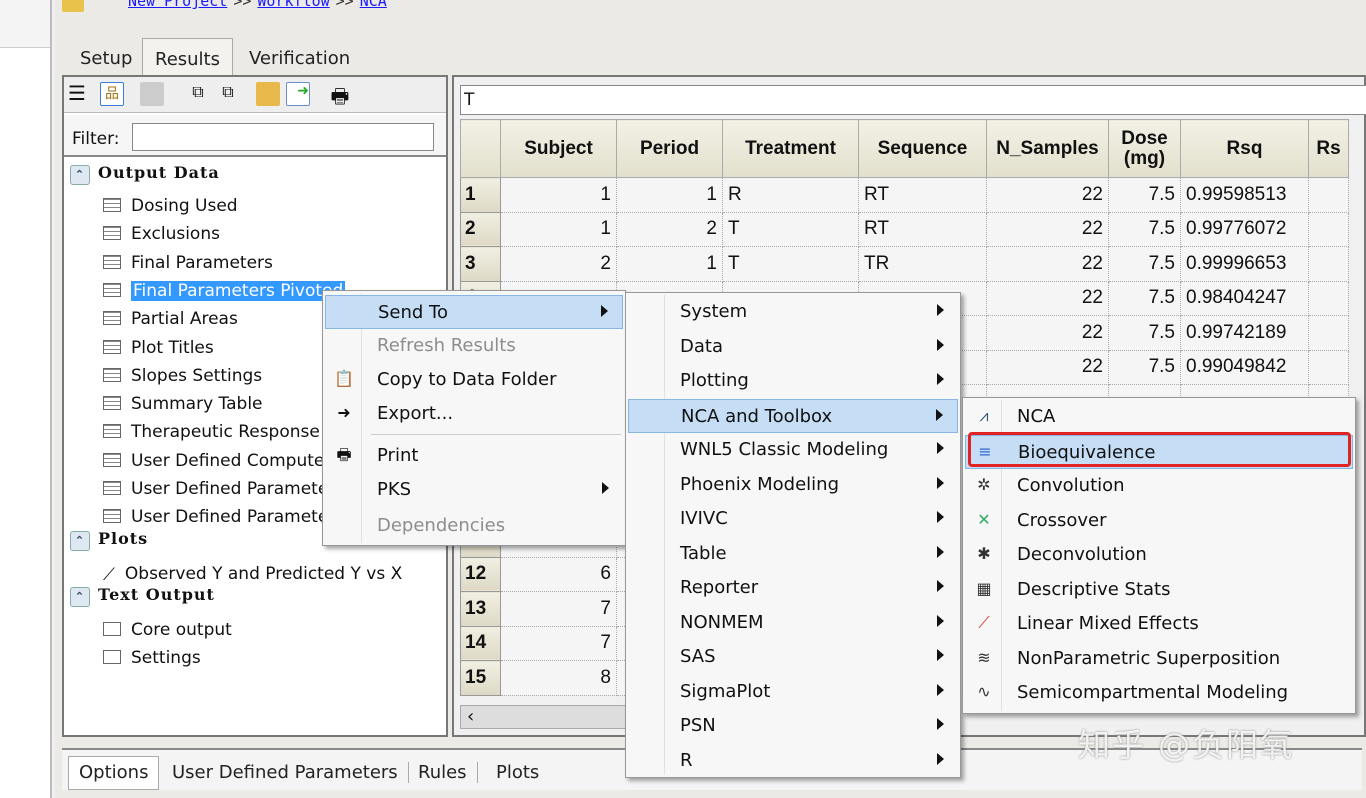 The width and height of the screenshot is (1366, 798). Describe the element at coordinates (80, 94) in the screenshot. I see `list-view-icon: ☰` at that location.